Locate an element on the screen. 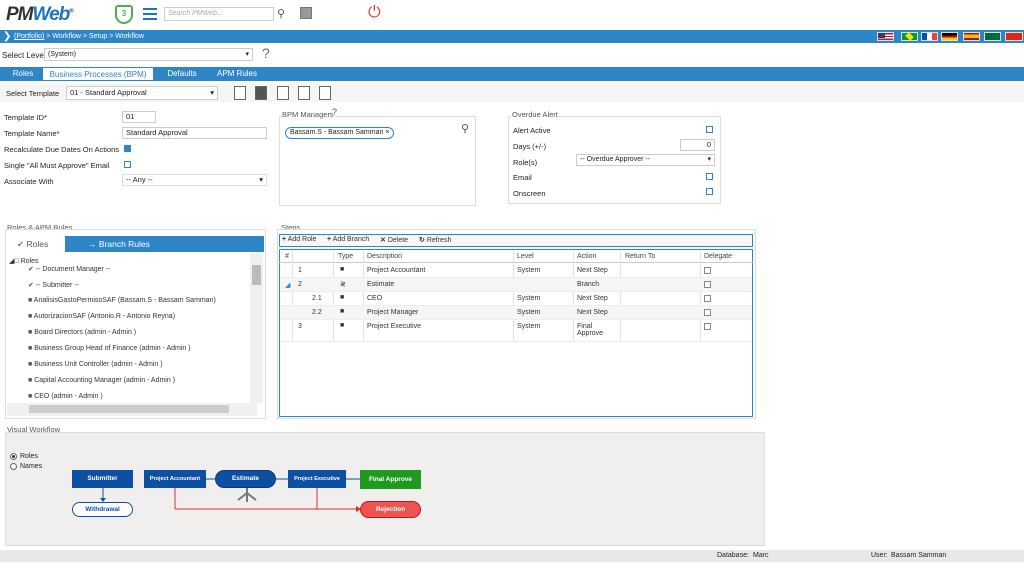 Image resolution: width=1024 pixels, height=576 pixels. database-value: Marc is located at coordinates (761, 555).